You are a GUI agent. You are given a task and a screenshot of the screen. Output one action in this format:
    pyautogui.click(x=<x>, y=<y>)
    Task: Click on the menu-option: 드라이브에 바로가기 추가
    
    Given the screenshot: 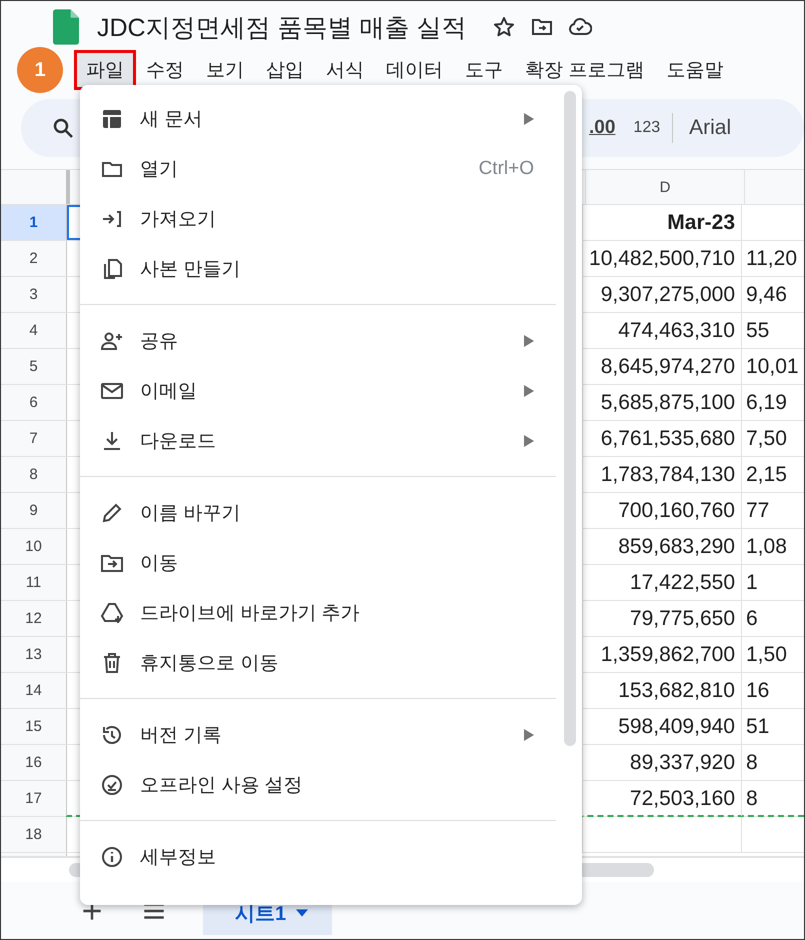 What is the action you would take?
    pyautogui.click(x=331, y=613)
    